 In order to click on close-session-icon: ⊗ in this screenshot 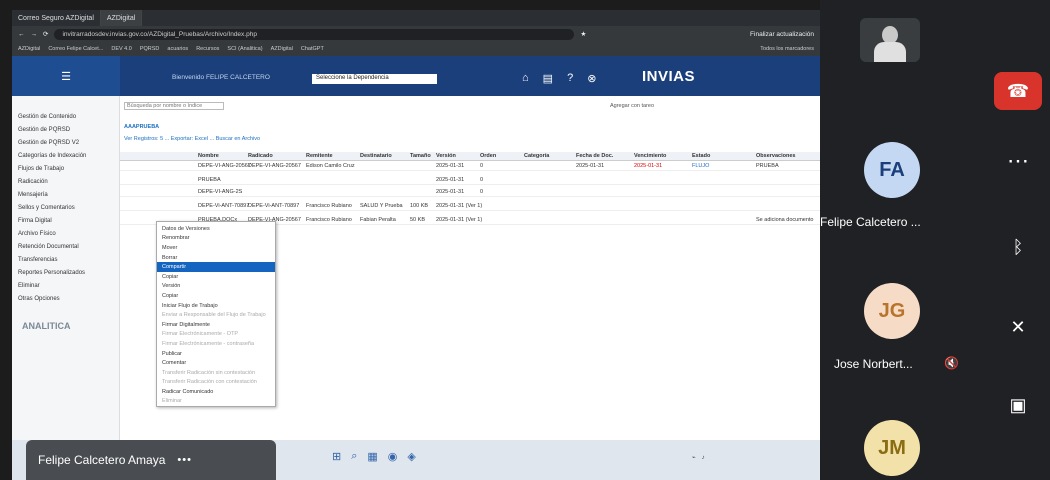, I will do `click(591, 78)`.